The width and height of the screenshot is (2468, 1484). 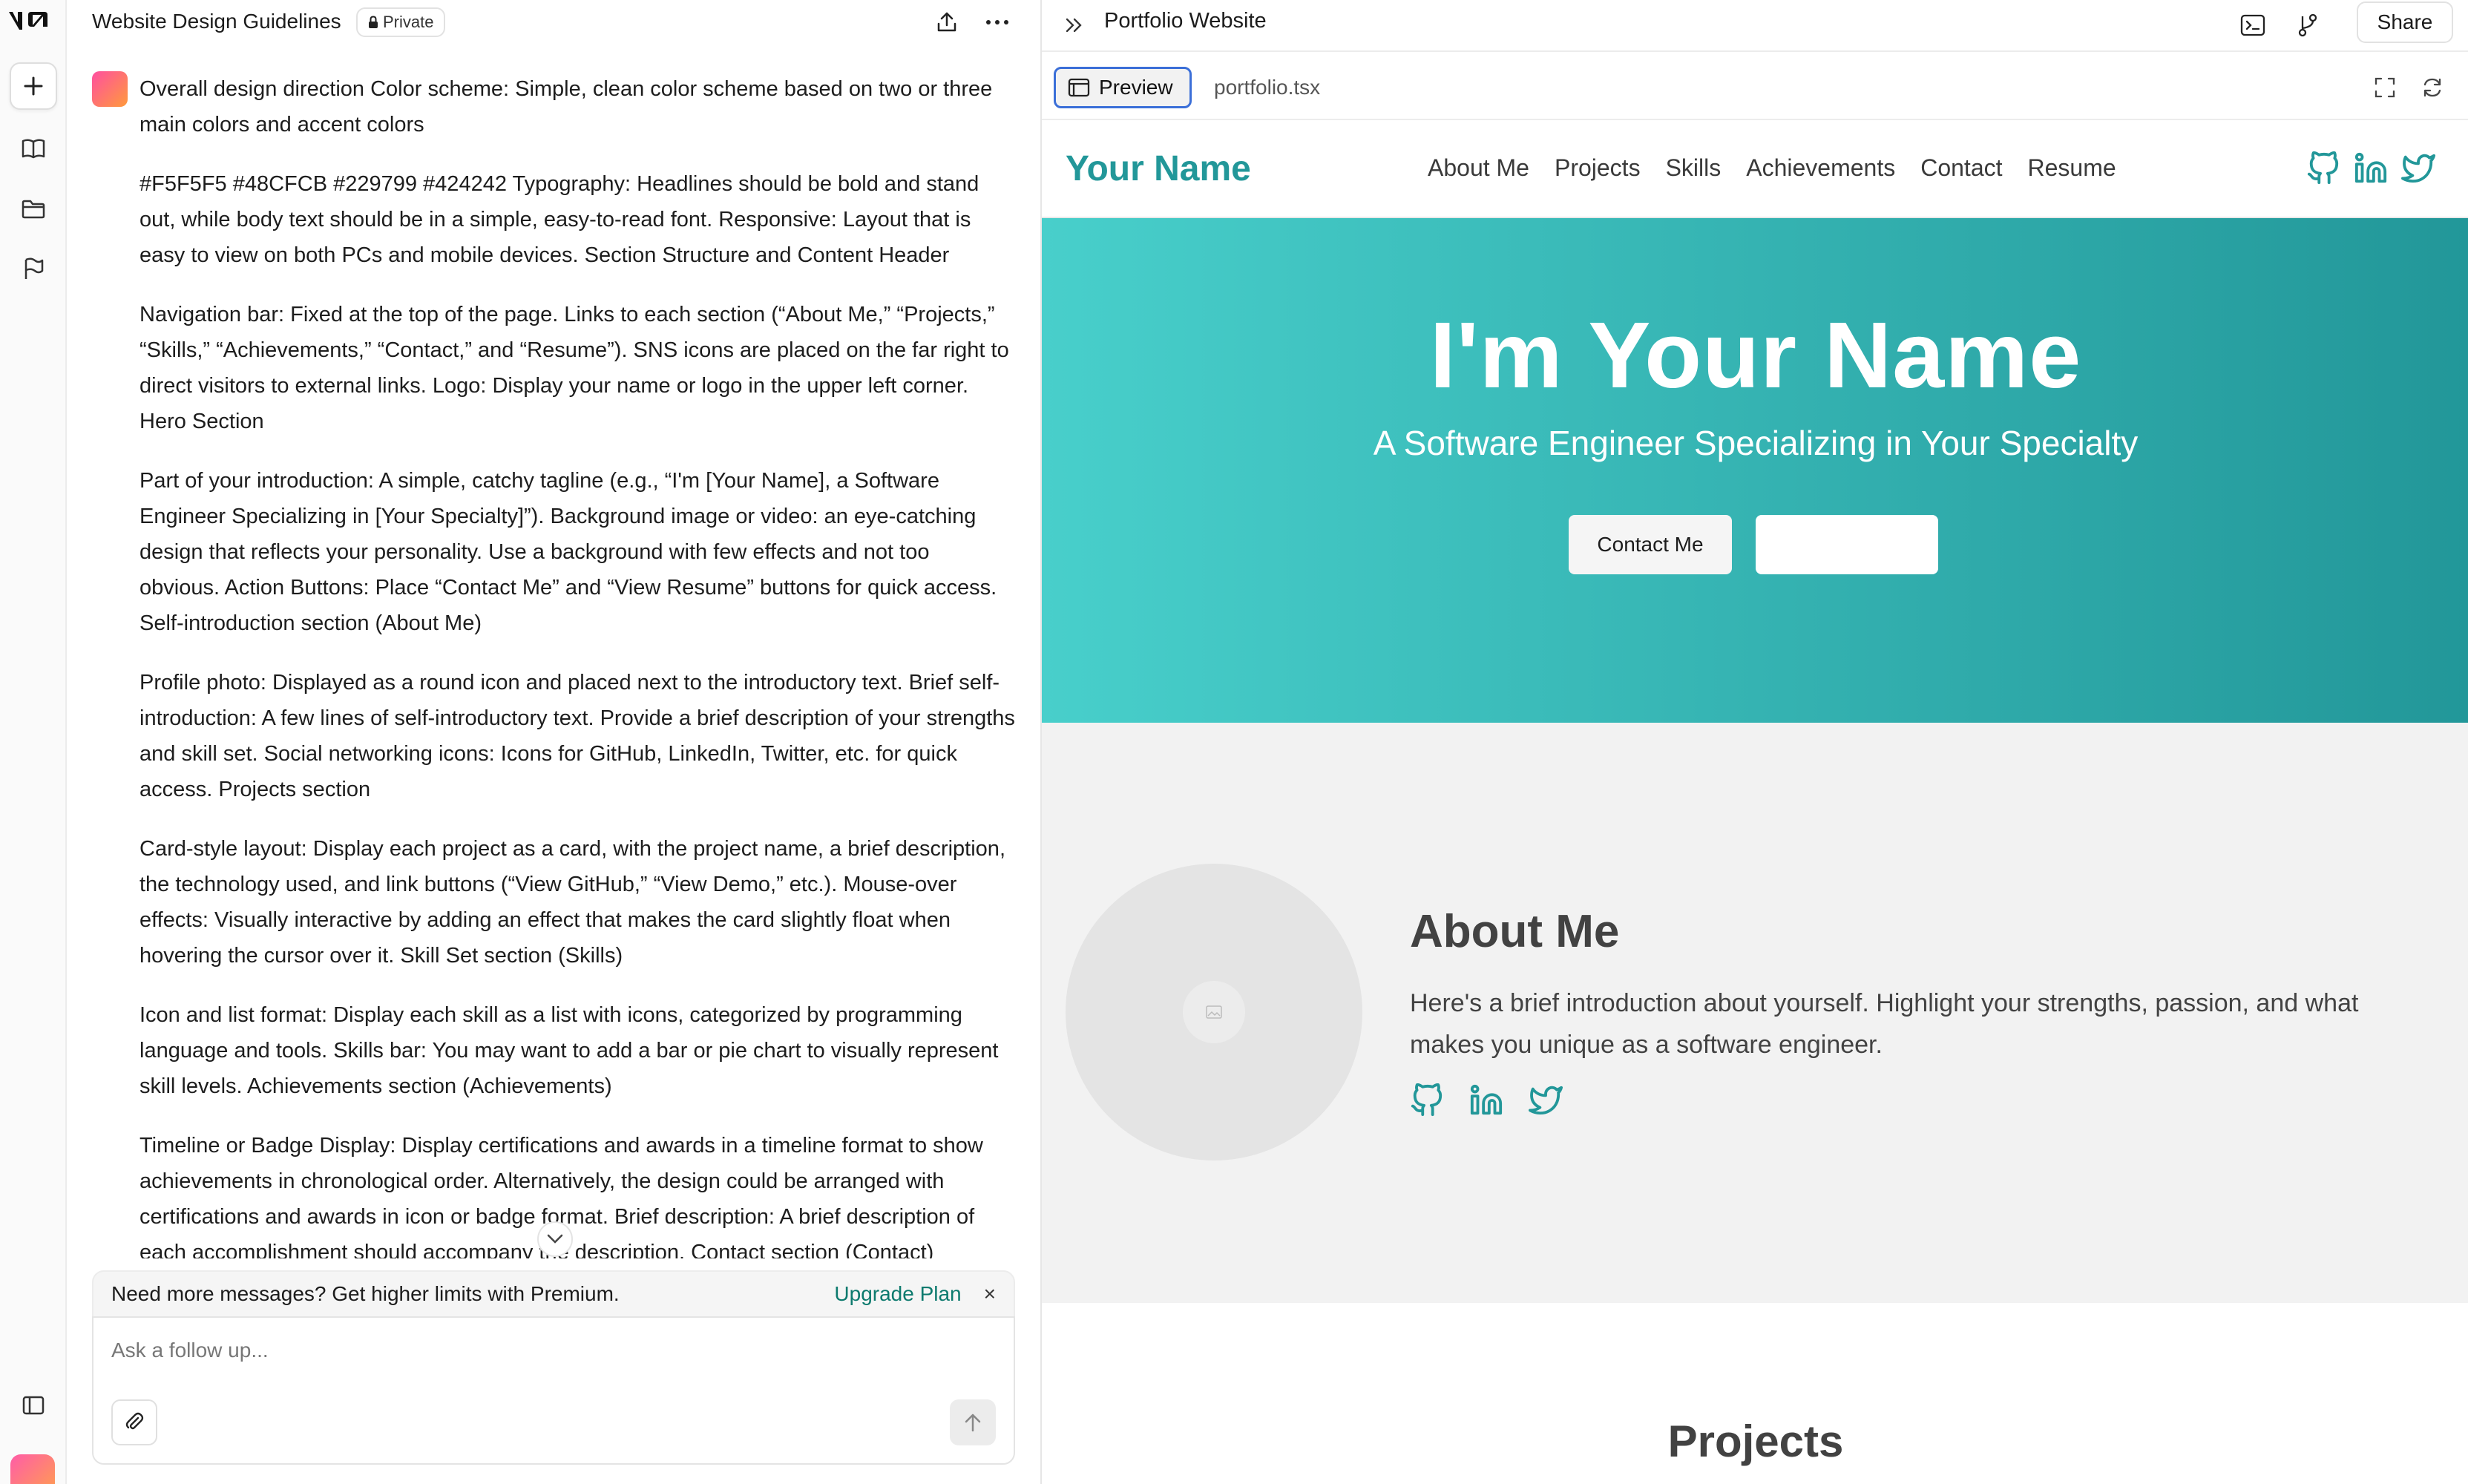 I want to click on nav-social-icons, so click(x=2370, y=168).